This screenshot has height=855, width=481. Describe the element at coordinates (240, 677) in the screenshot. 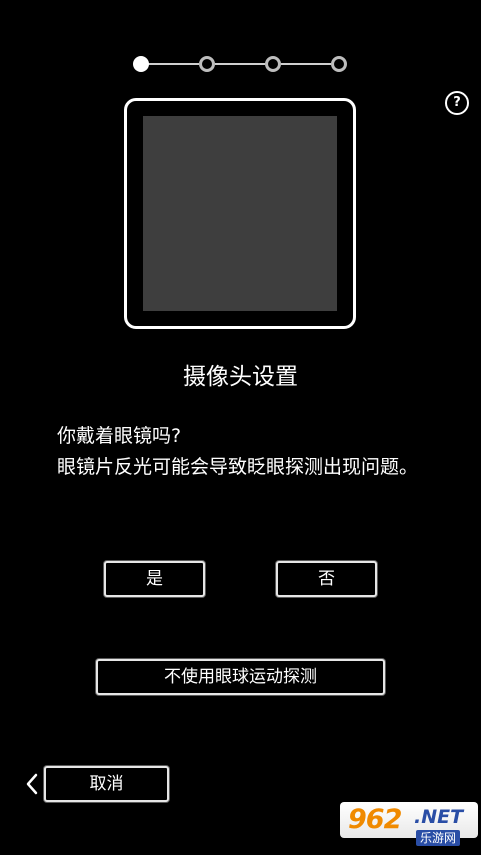

I see `disable-eye-tracking-button: 不使用眼球运动探测` at that location.